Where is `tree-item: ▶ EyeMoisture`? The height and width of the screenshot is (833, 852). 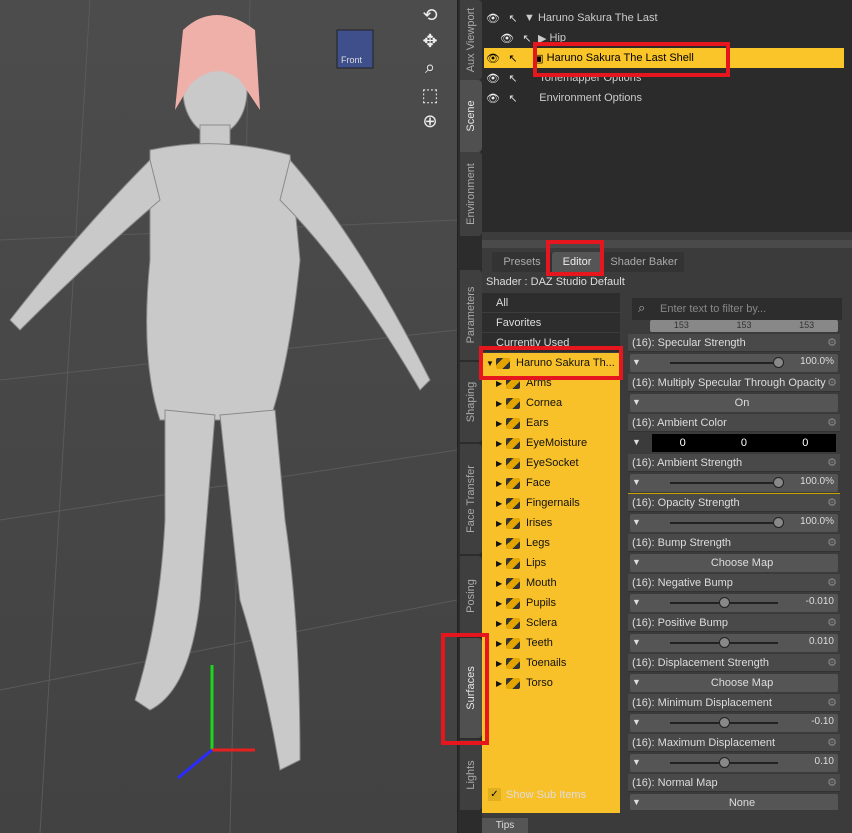
tree-item: ▶ EyeMoisture is located at coordinates (551, 443).